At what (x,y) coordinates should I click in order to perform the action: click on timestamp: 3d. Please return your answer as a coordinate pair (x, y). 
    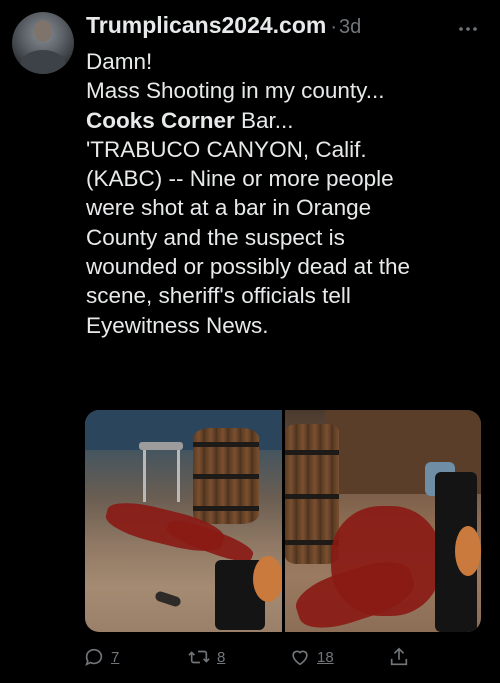
    Looking at the image, I should click on (350, 27).